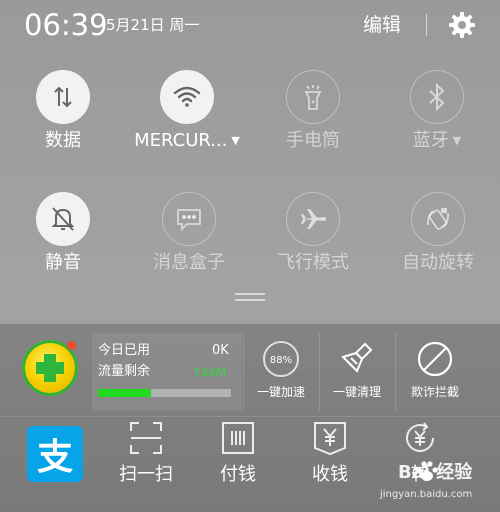 The width and height of the screenshot is (500, 512). What do you see at coordinates (63, 97) in the screenshot?
I see `data-arrows-icon` at bounding box center [63, 97].